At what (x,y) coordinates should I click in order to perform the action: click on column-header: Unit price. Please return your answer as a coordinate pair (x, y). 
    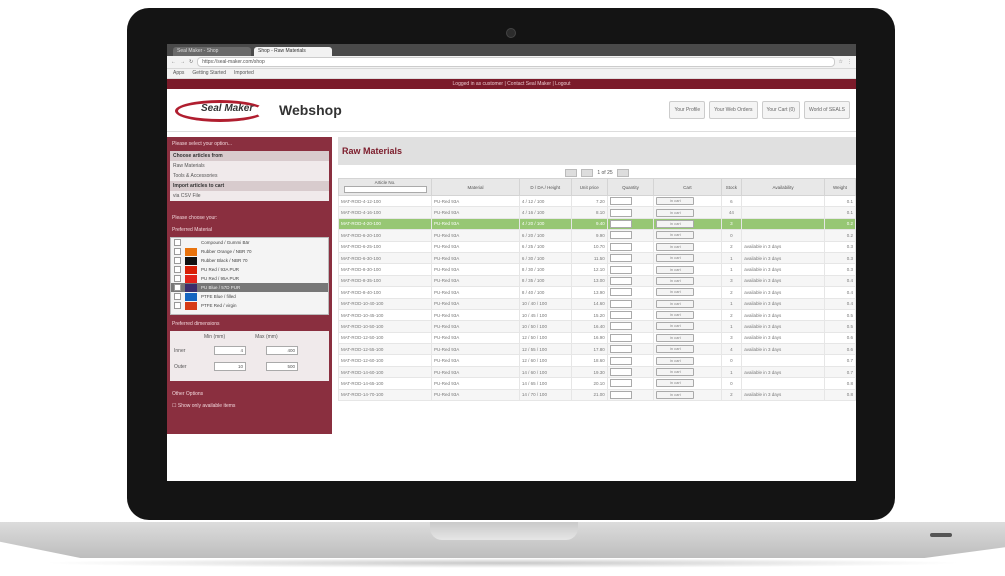
    Looking at the image, I should click on (589, 187).